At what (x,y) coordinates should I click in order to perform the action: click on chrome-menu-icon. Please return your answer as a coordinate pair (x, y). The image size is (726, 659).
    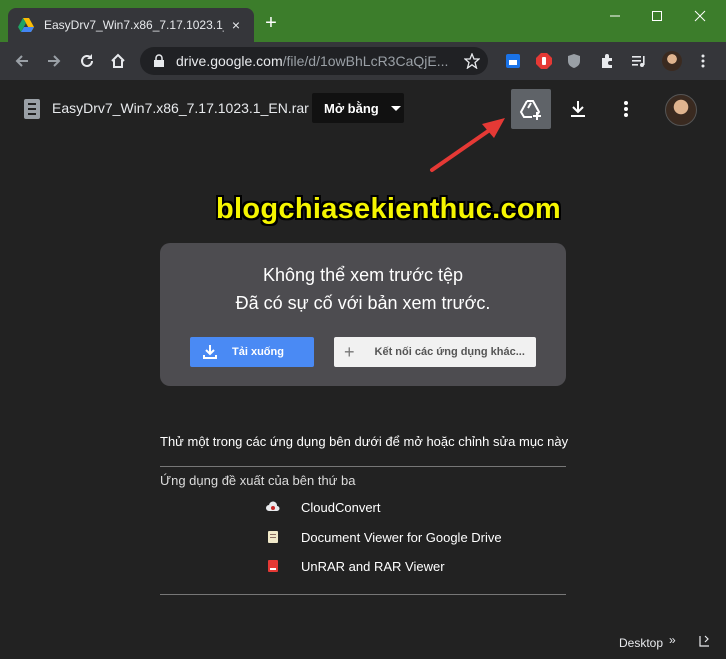
    Looking at the image, I should click on (703, 61).